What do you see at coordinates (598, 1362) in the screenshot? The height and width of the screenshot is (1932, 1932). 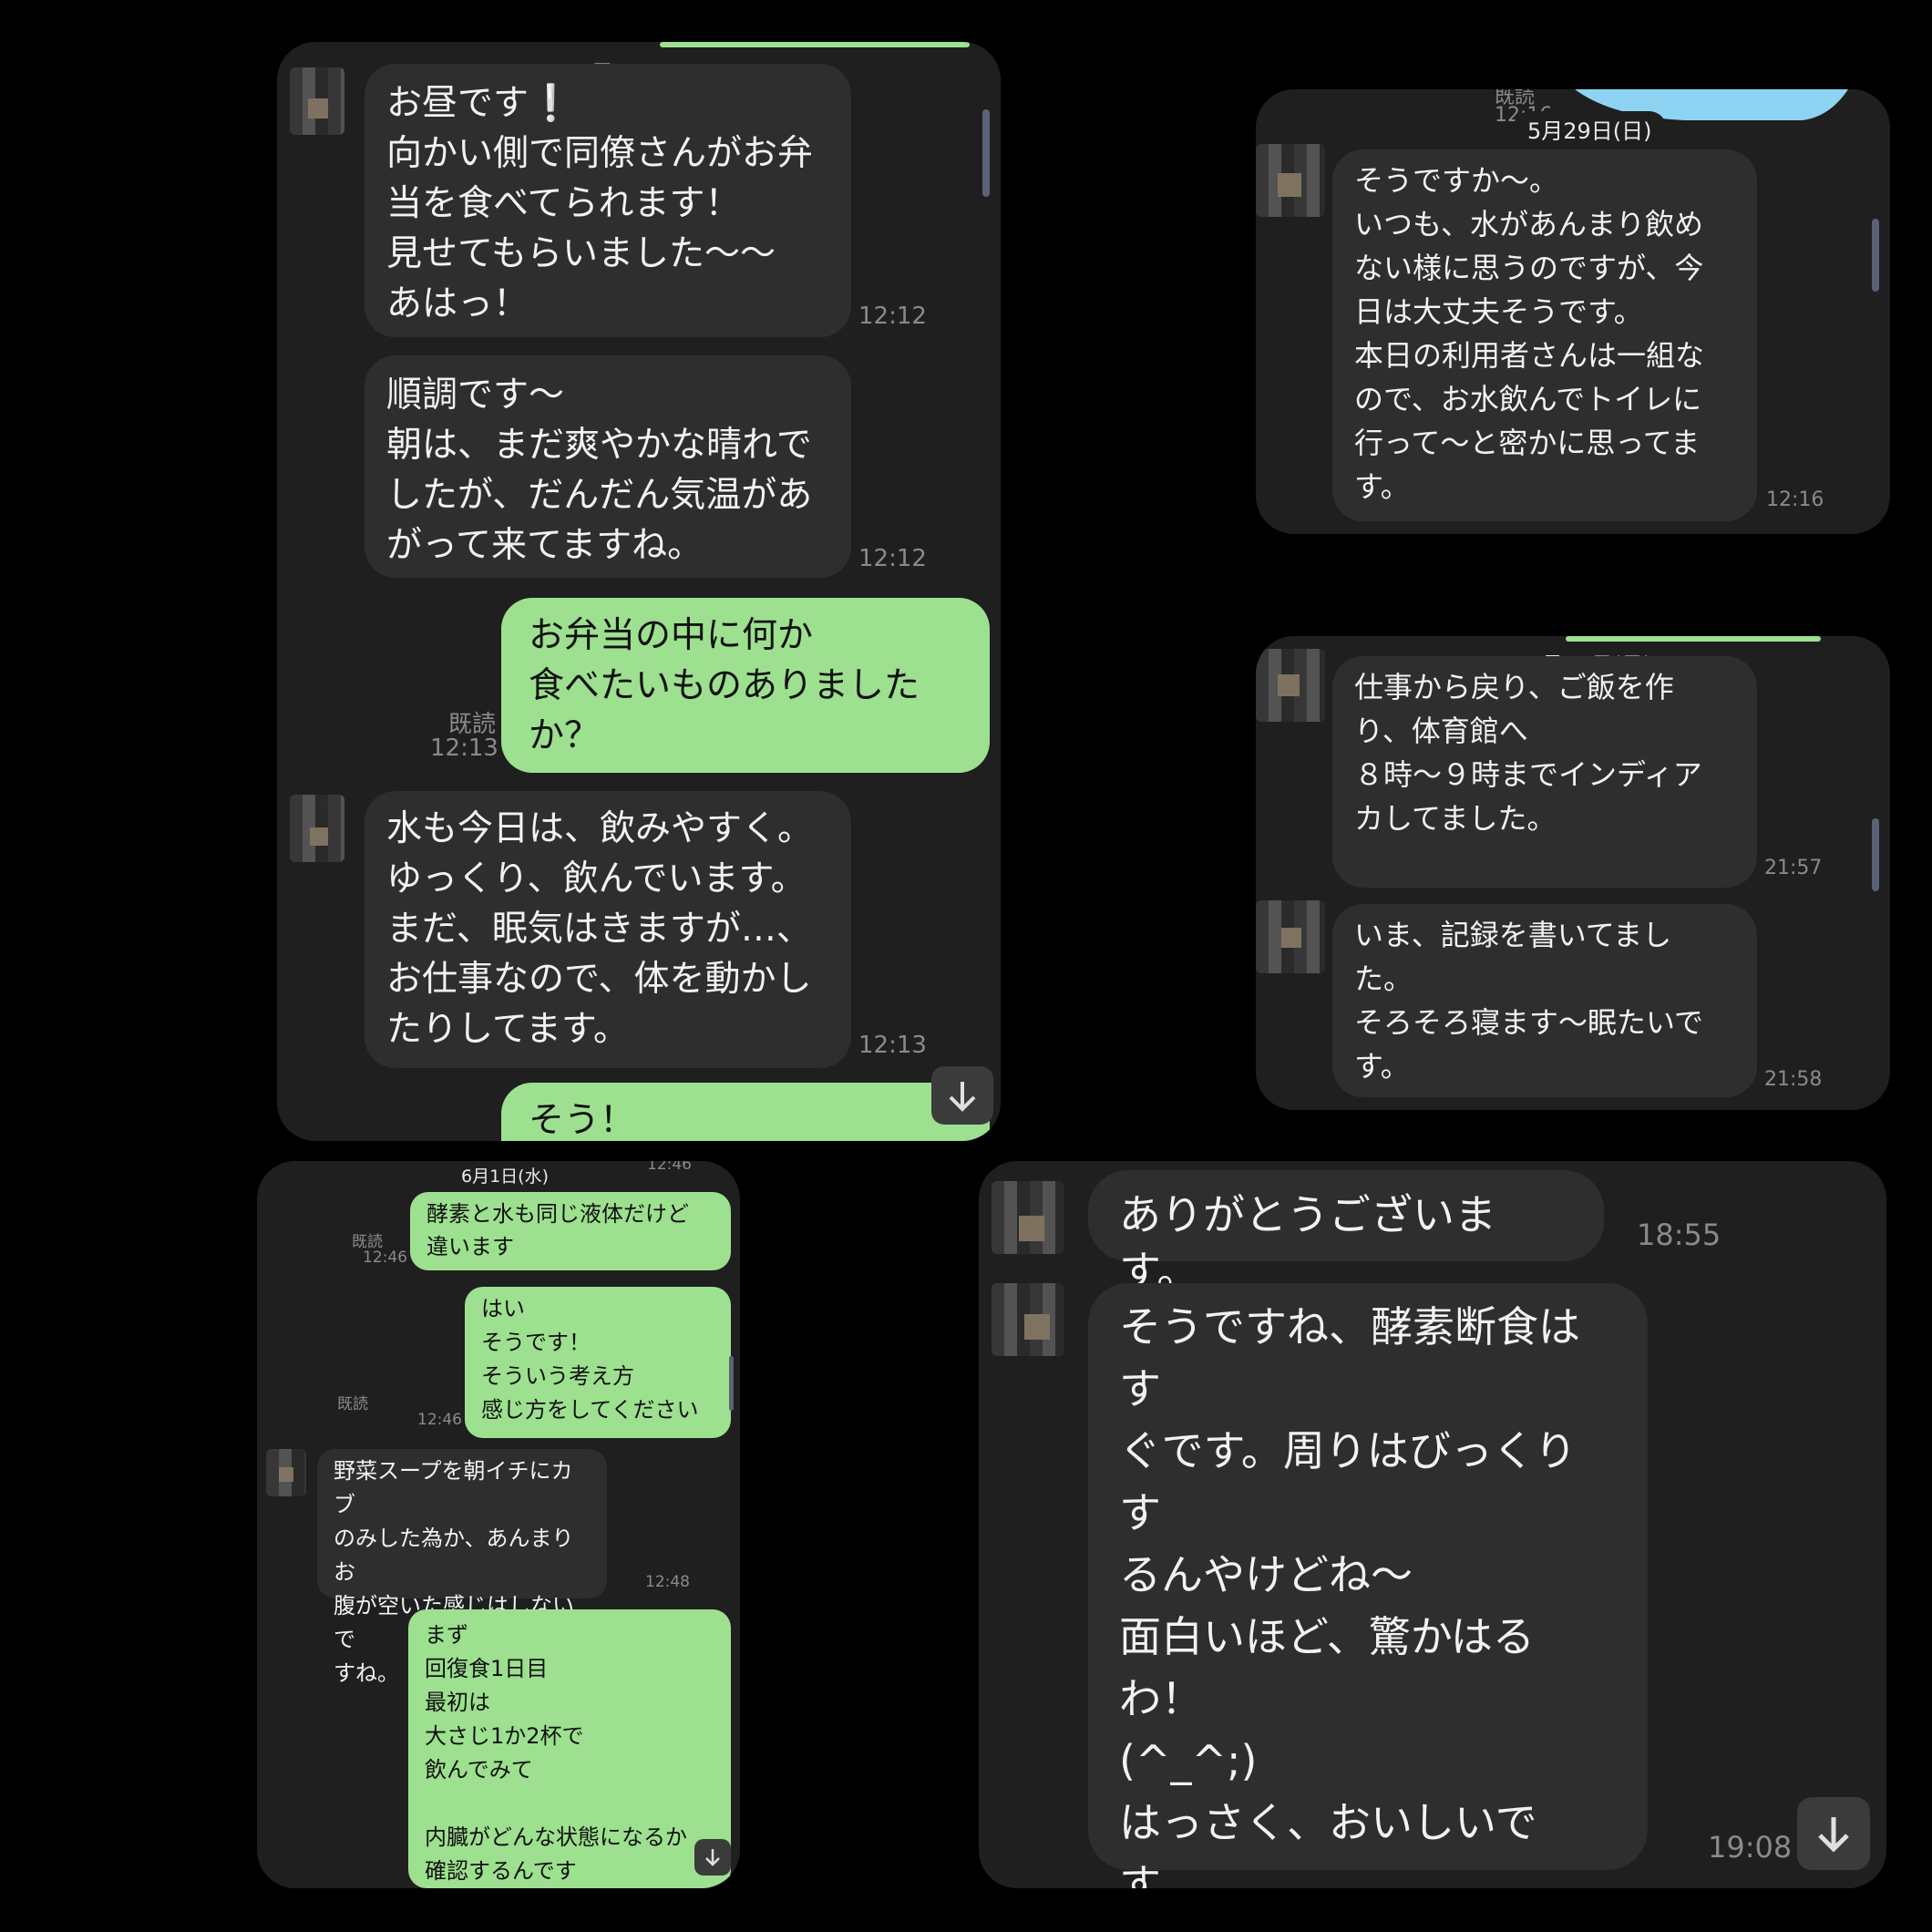 I see `outgoing-message: はい そうです！ そういう考え方 感じ方をしてください` at bounding box center [598, 1362].